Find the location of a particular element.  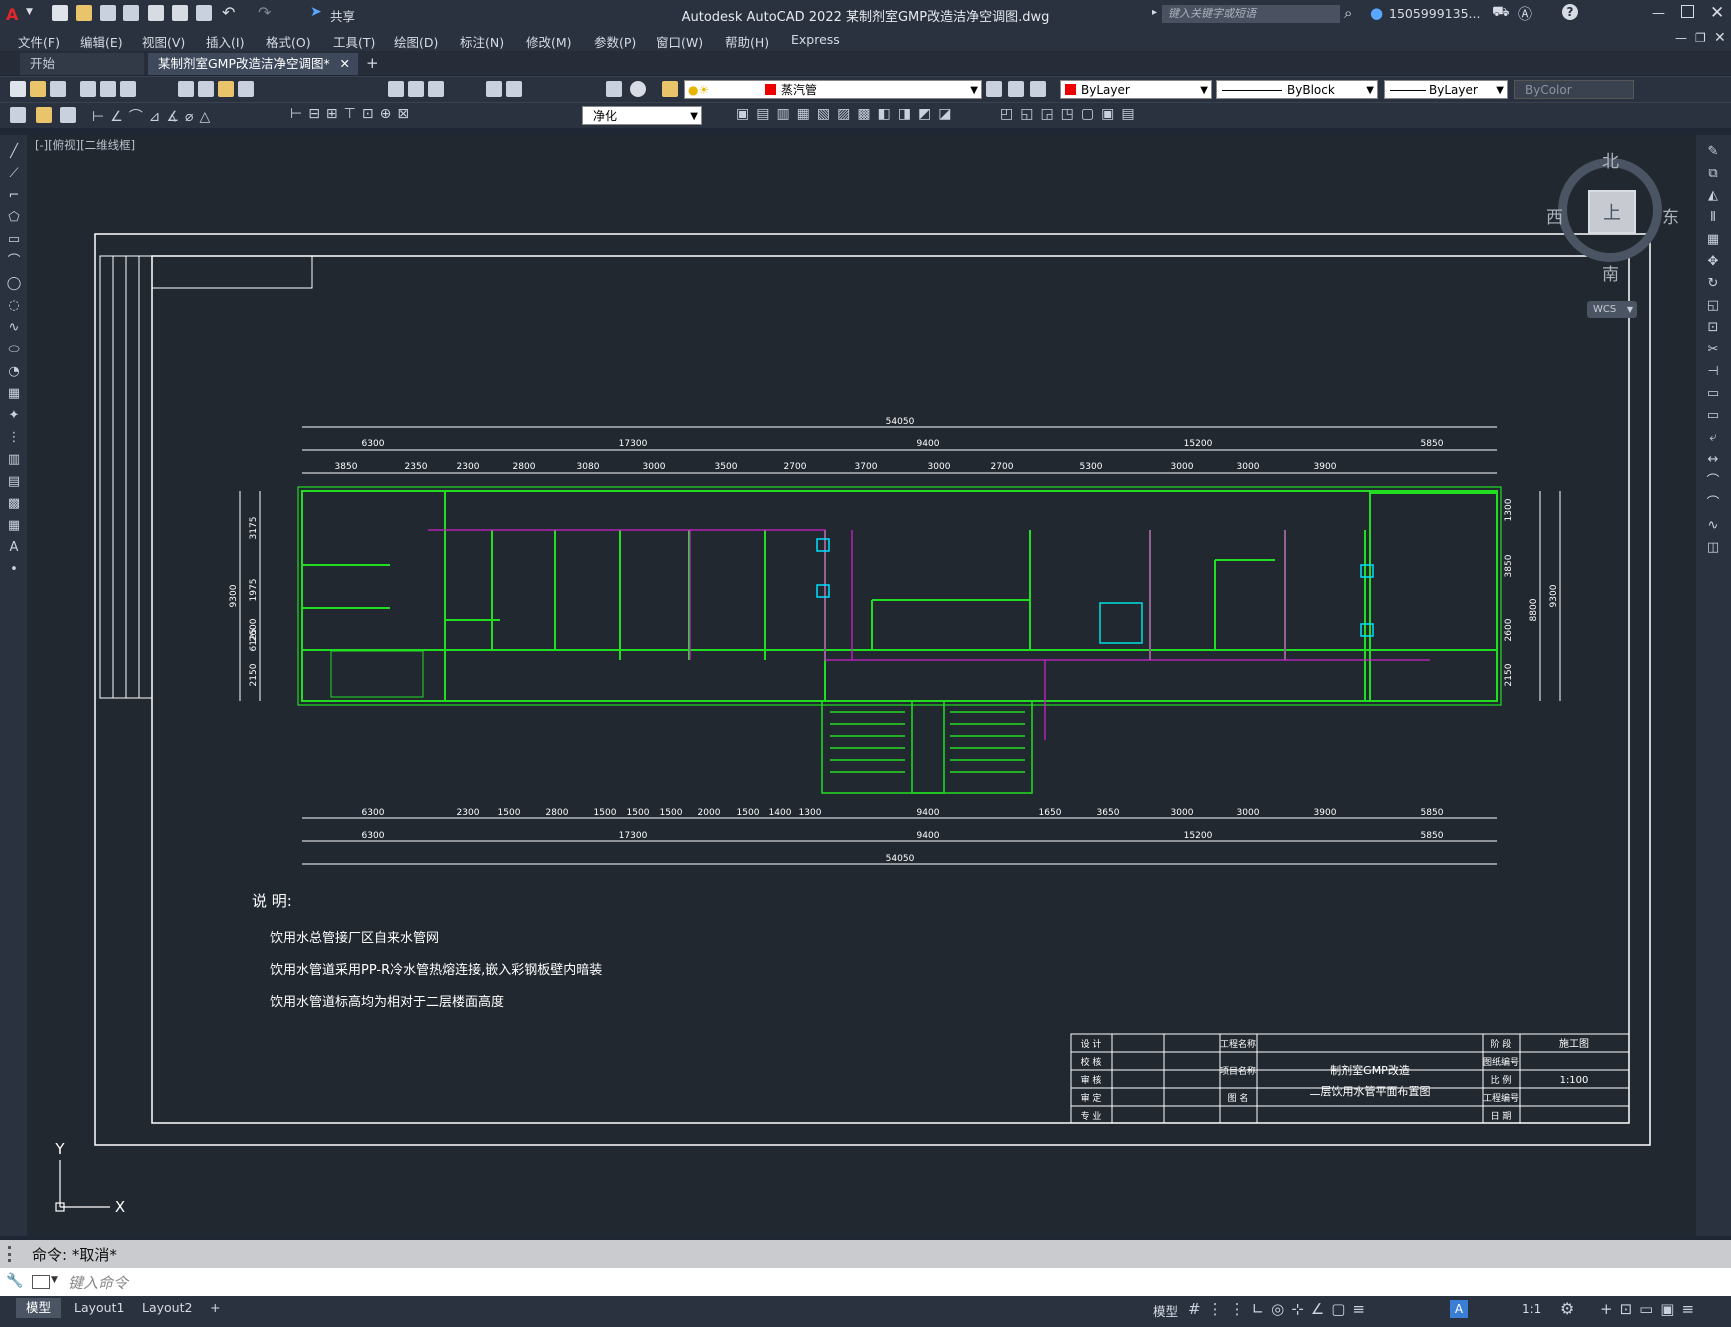

stairwell is located at coordinates (927, 747).